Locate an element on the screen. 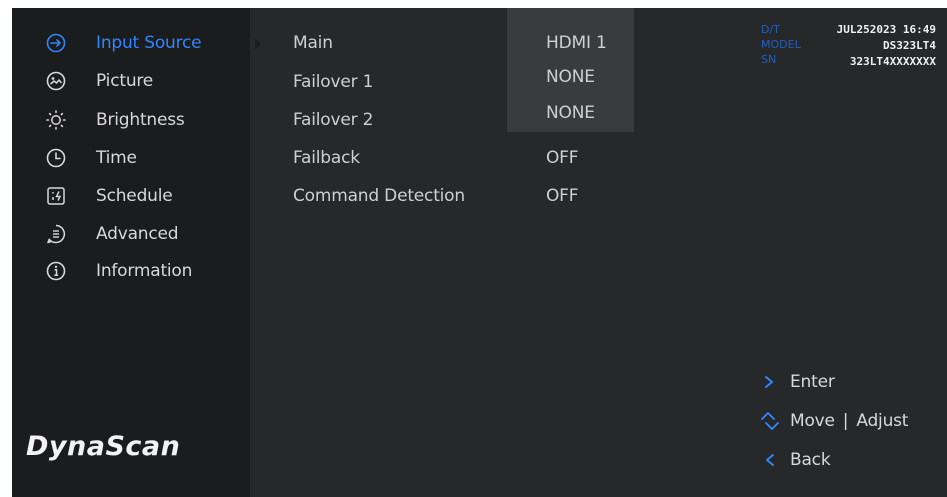 The height and width of the screenshot is (497, 947). menu-item-picture: Picture is located at coordinates (131, 81).